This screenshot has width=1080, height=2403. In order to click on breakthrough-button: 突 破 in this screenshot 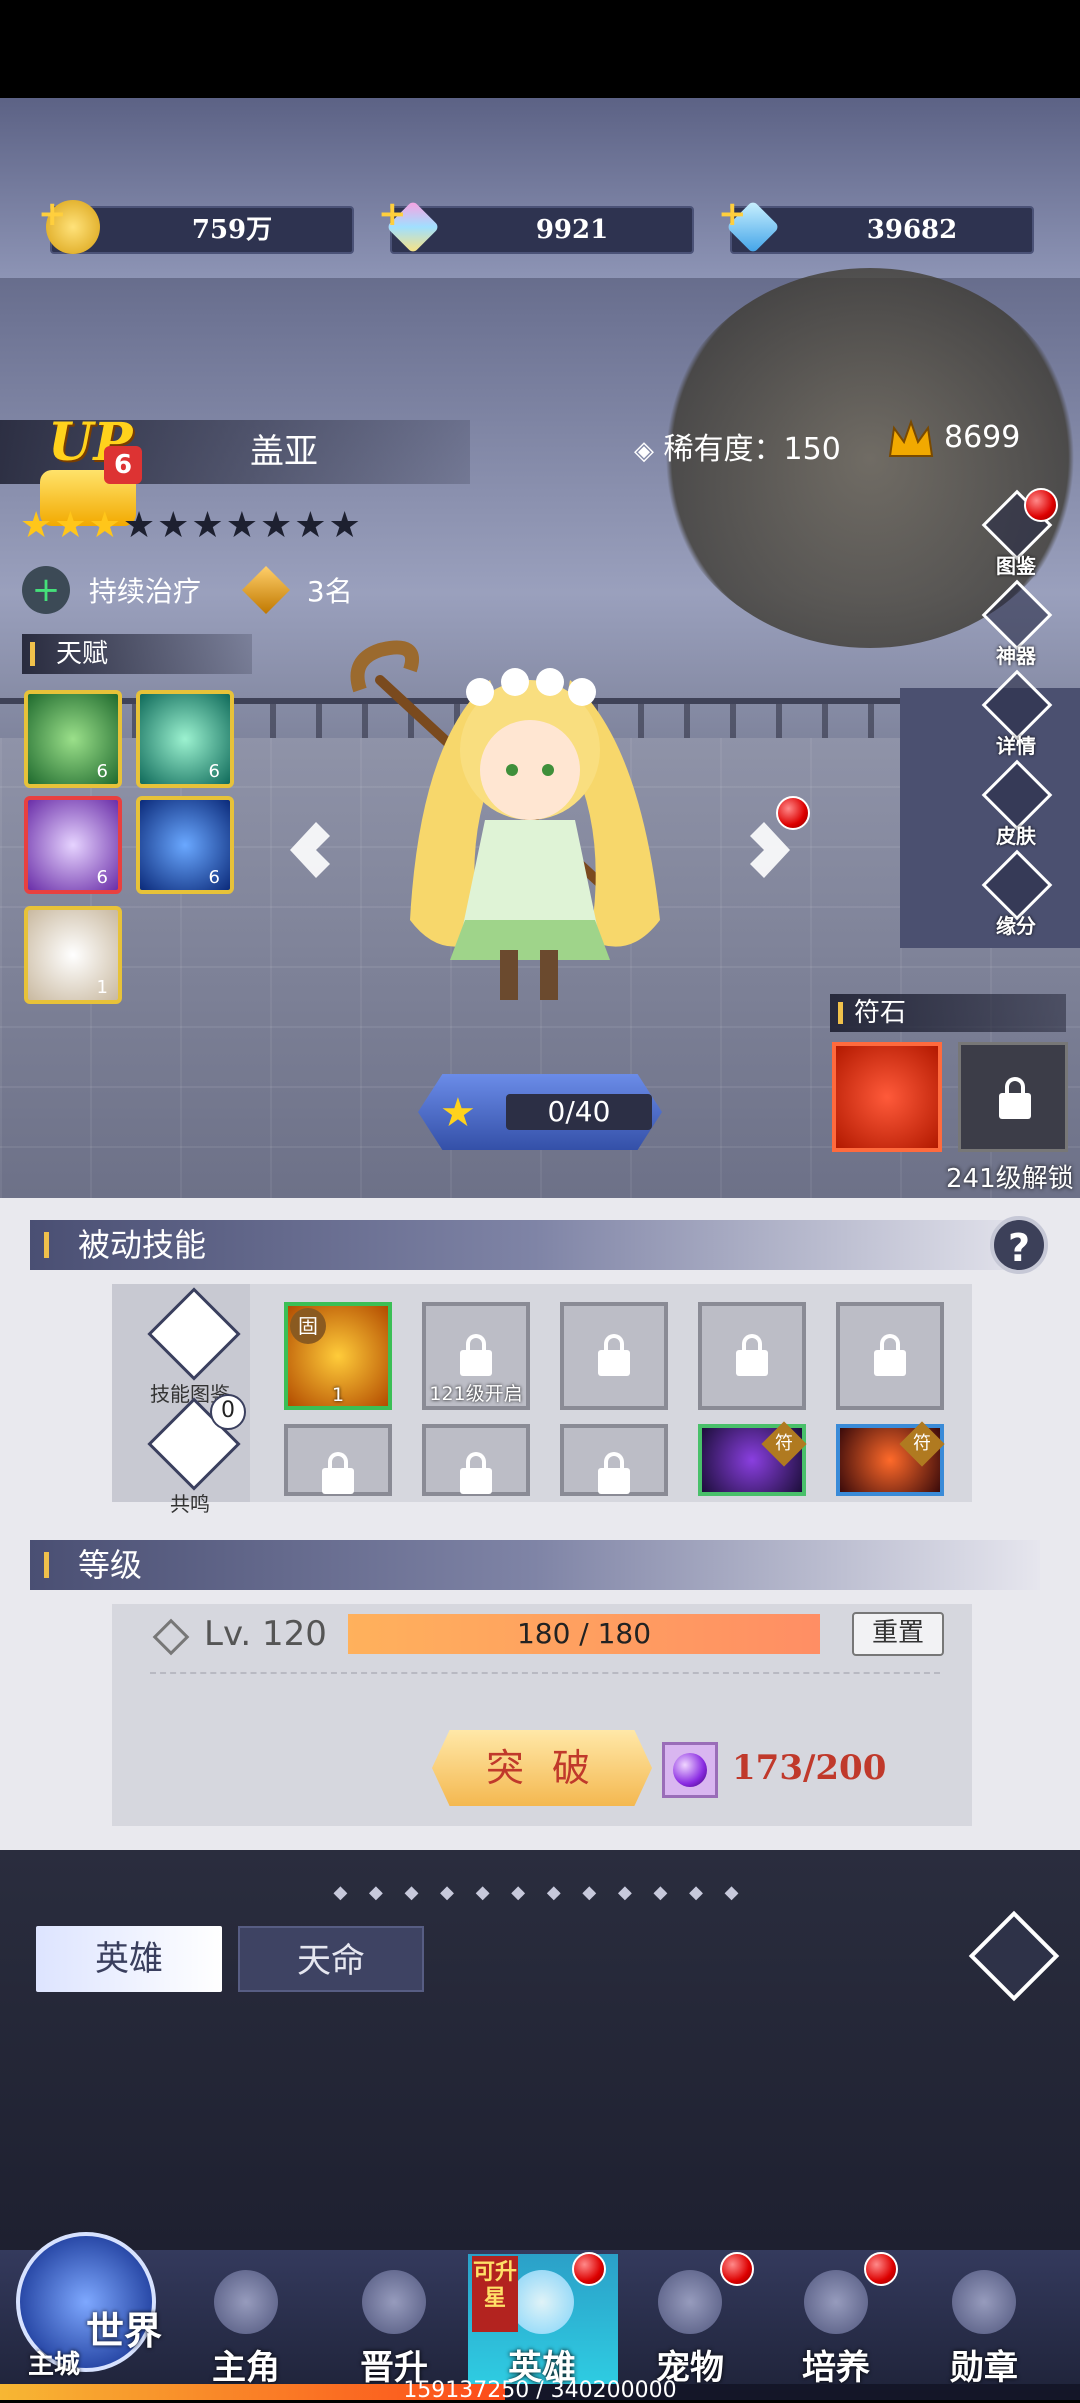, I will do `click(542, 1768)`.